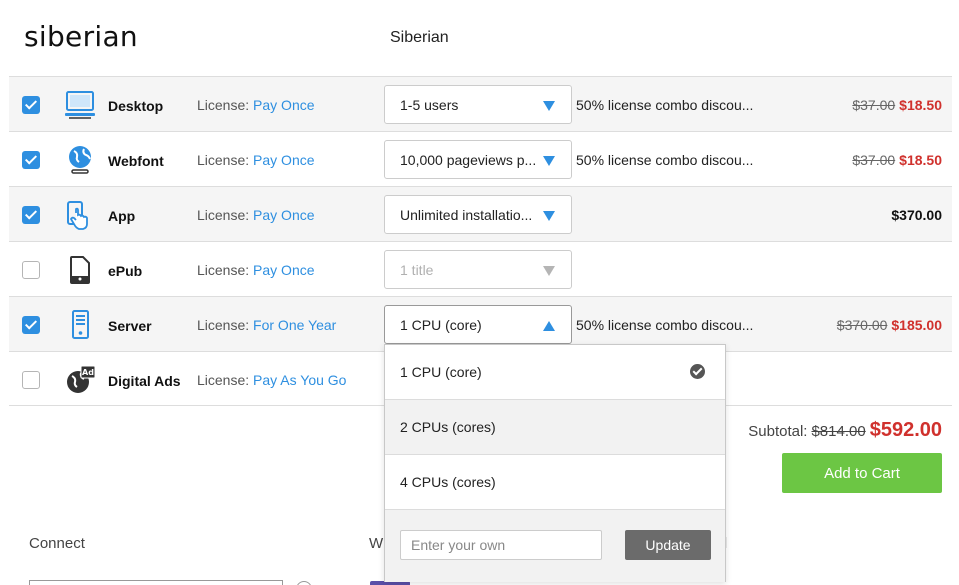 The image size is (959, 585). Describe the element at coordinates (549, 326) in the screenshot. I see `chevron-up-icon` at that location.